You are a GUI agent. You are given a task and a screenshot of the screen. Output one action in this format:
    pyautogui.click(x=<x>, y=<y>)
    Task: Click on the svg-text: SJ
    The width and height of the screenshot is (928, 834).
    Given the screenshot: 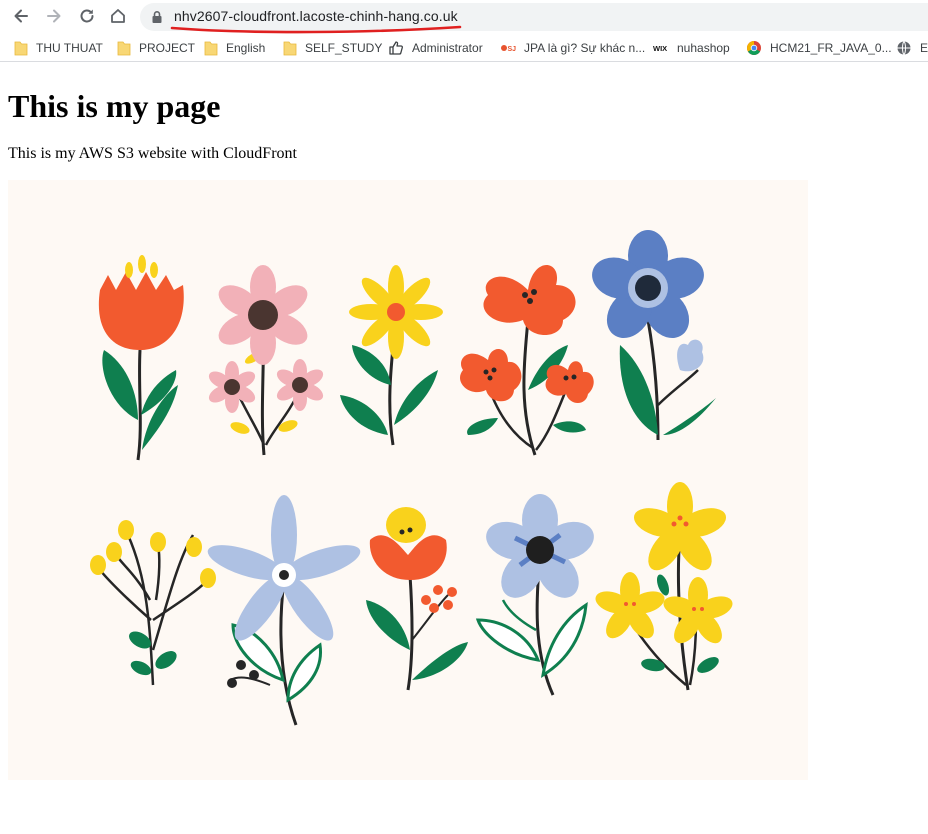 What is the action you would take?
    pyautogui.click(x=512, y=49)
    